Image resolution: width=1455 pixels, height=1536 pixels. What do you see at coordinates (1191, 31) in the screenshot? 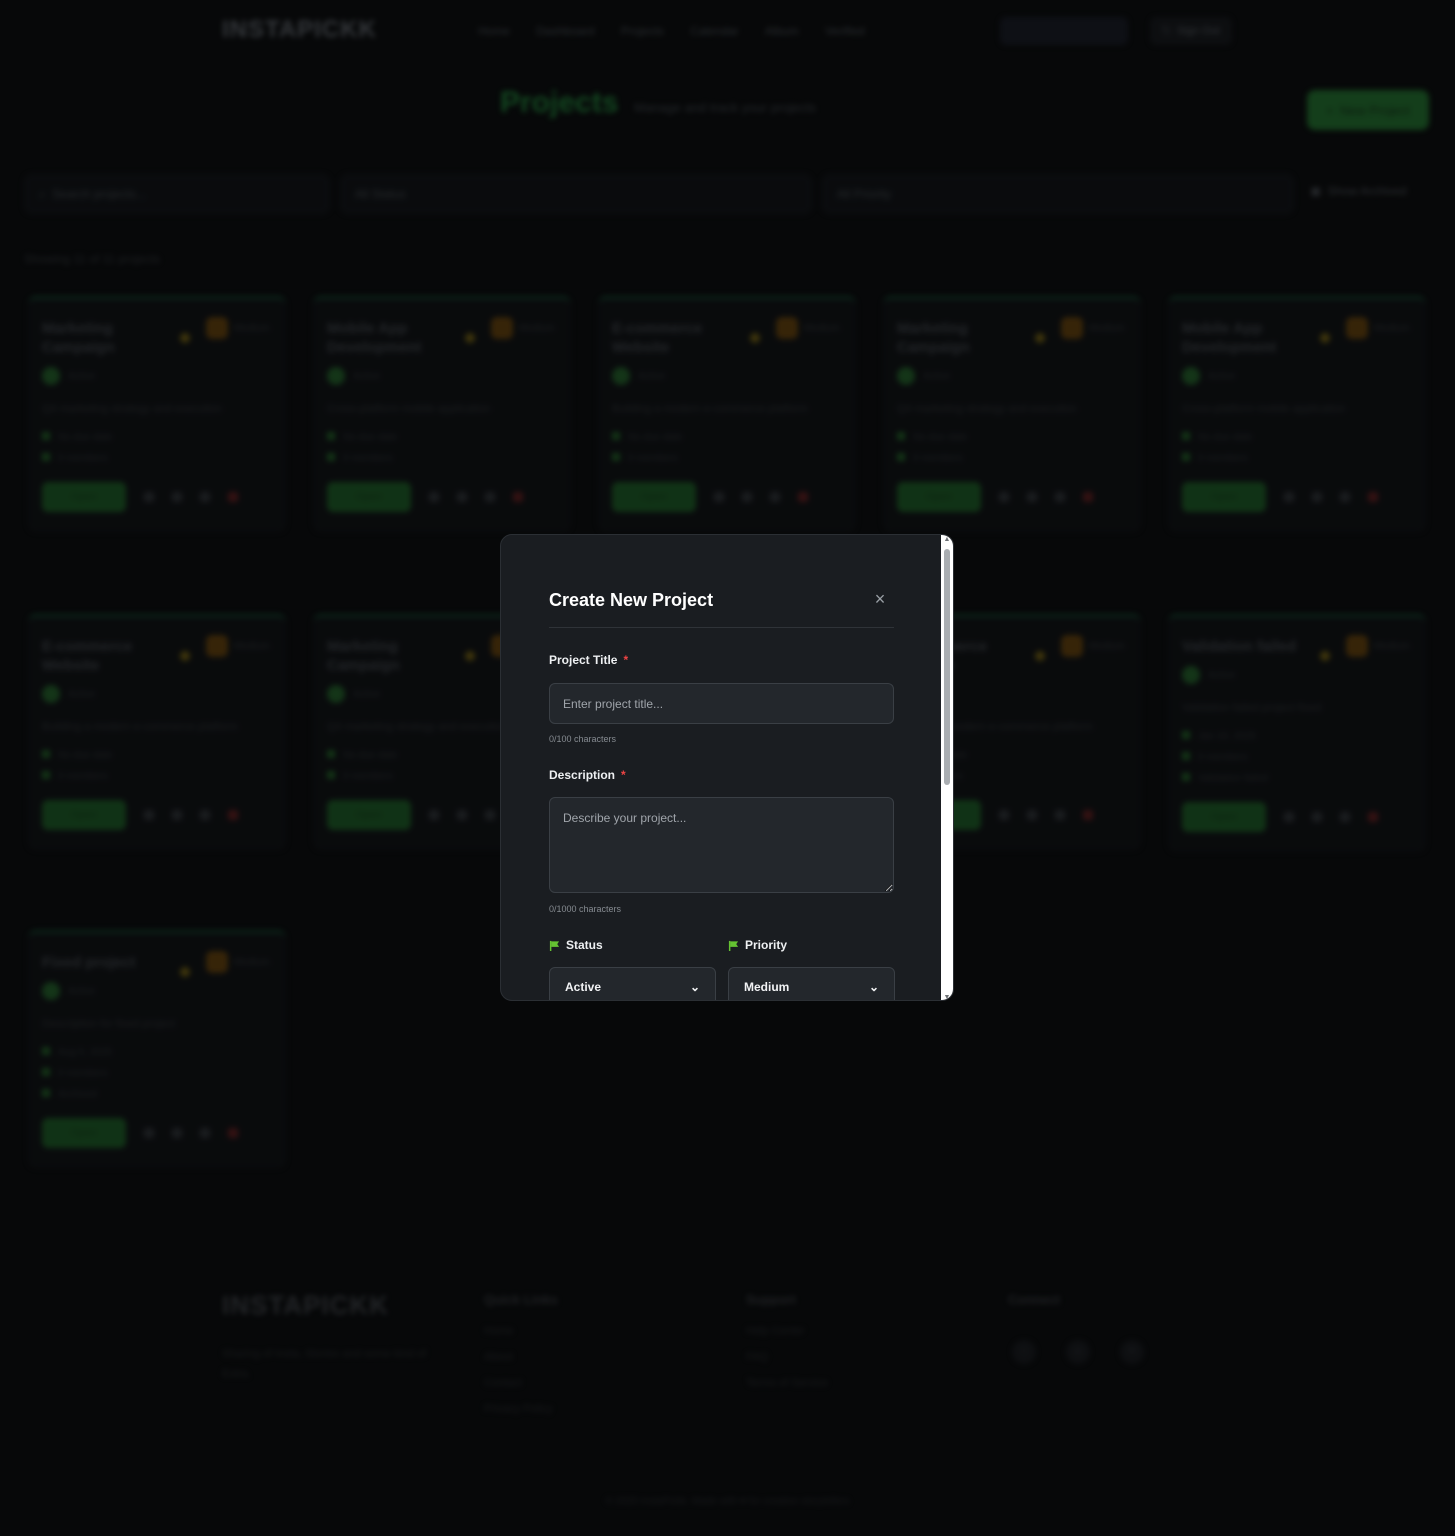
I see `sign-out-button: ⎋ Sign Out` at bounding box center [1191, 31].